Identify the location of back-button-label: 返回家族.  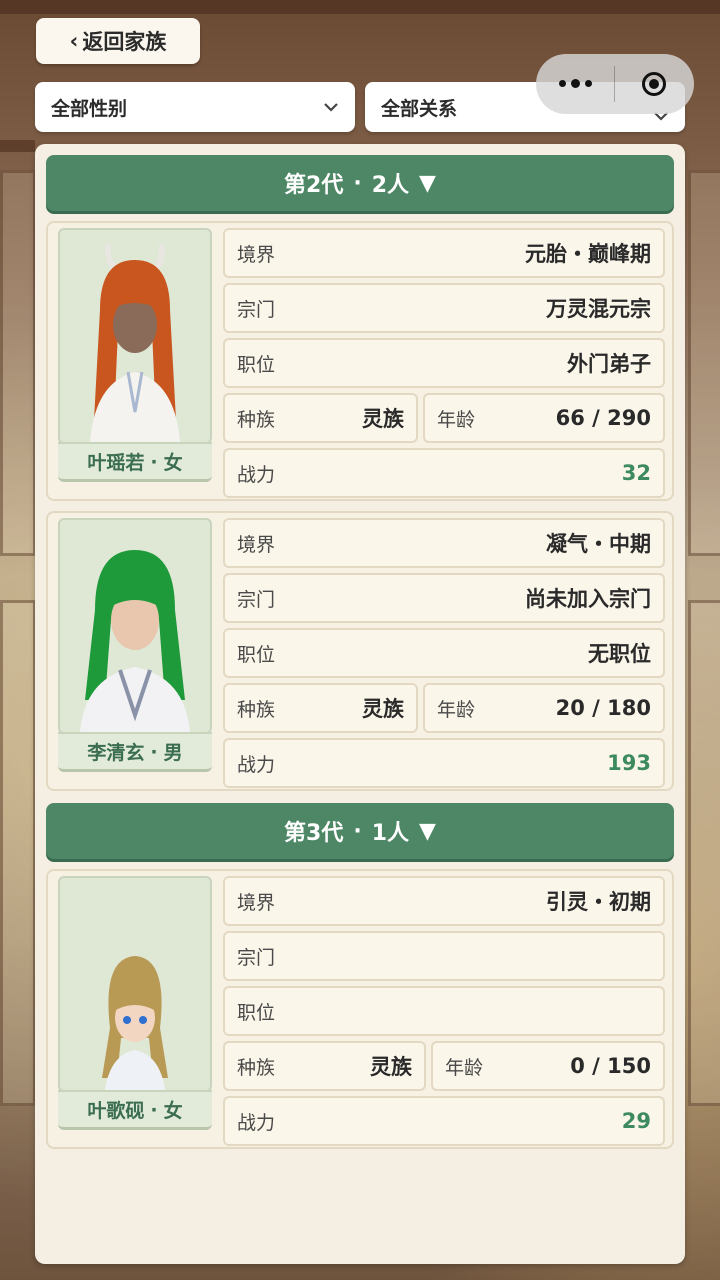
(124, 42).